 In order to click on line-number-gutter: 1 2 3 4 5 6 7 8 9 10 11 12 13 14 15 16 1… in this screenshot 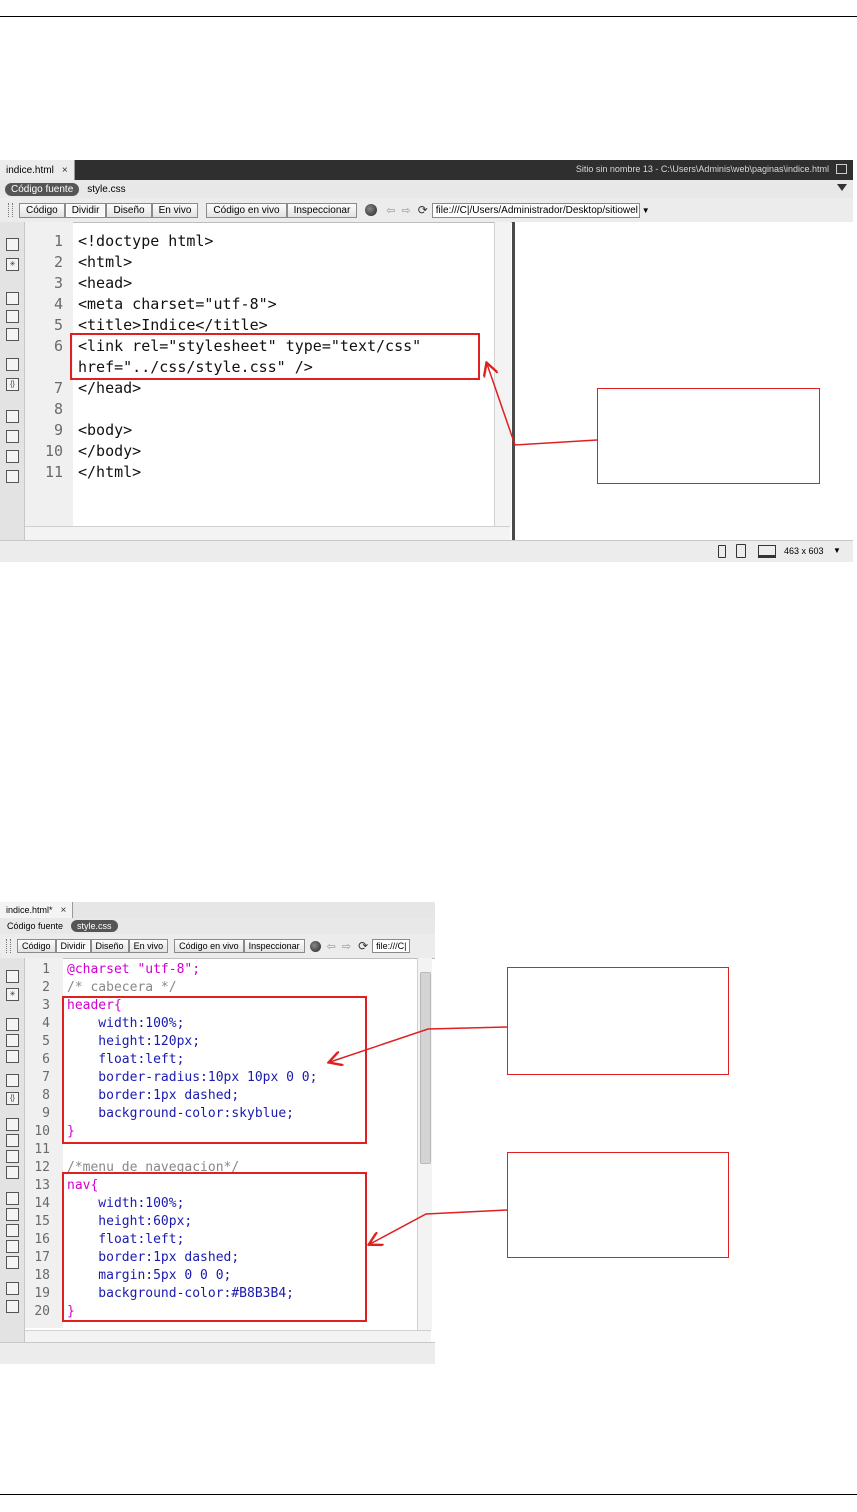, I will do `click(44, 1143)`.